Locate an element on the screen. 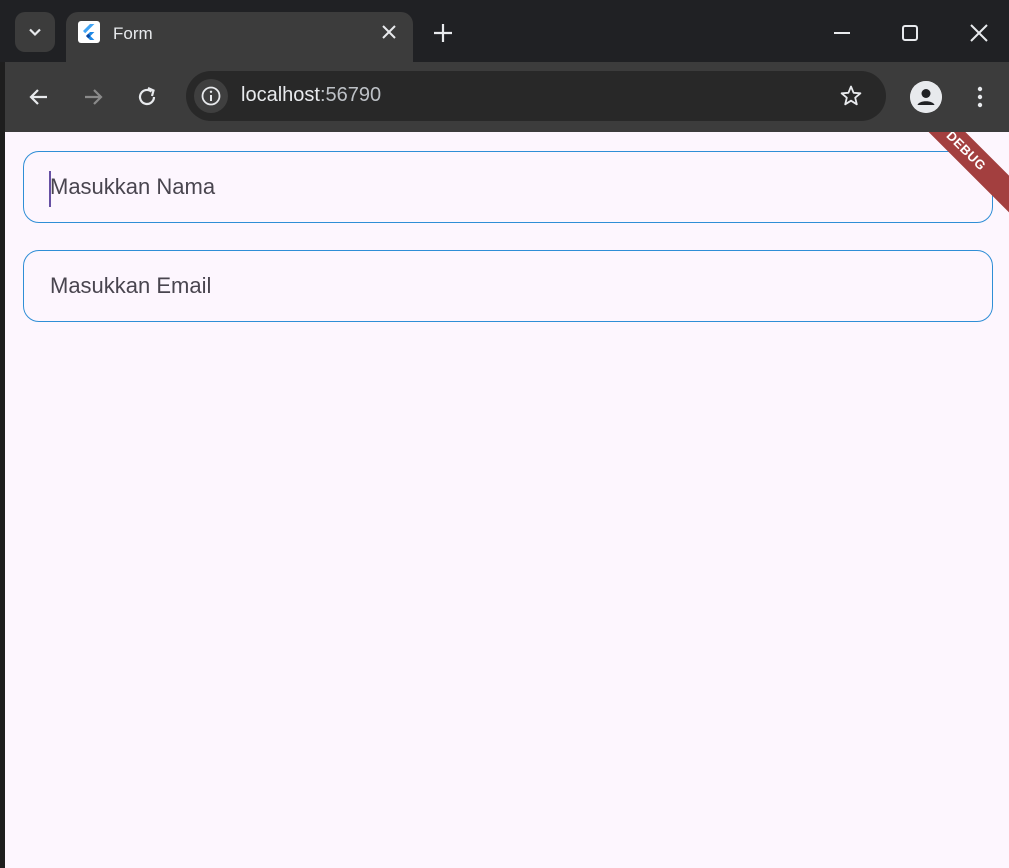 The image size is (1009, 868). site-info-icon is located at coordinates (211, 96).